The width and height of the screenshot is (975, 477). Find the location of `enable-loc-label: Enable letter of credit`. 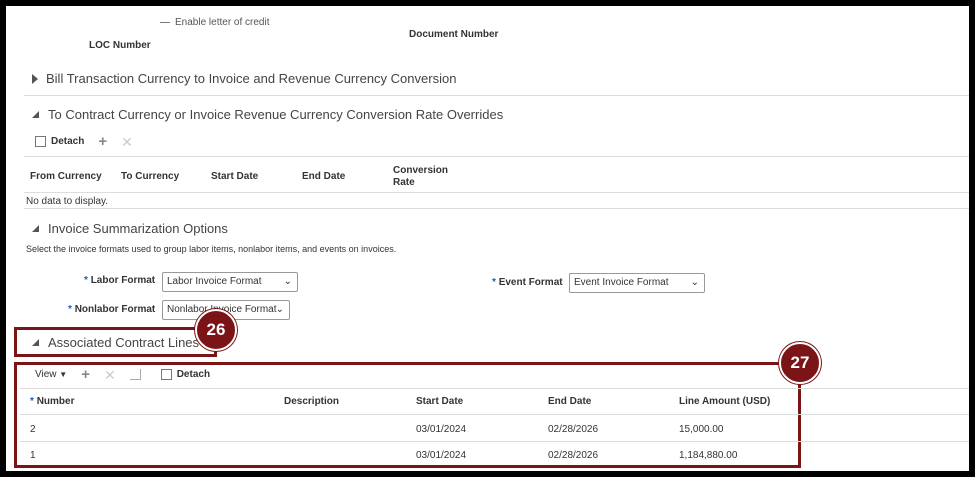

enable-loc-label: Enable letter of credit is located at coordinates (222, 22).